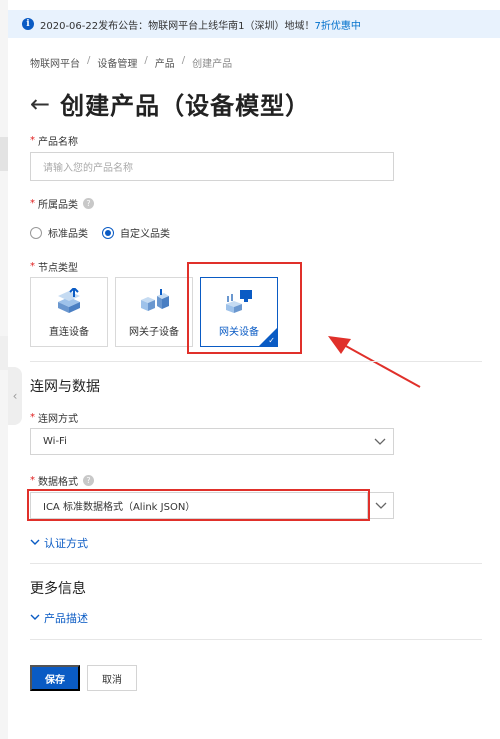  What do you see at coordinates (69, 332) in the screenshot?
I see `node-card-label: 直连设备` at bounding box center [69, 332].